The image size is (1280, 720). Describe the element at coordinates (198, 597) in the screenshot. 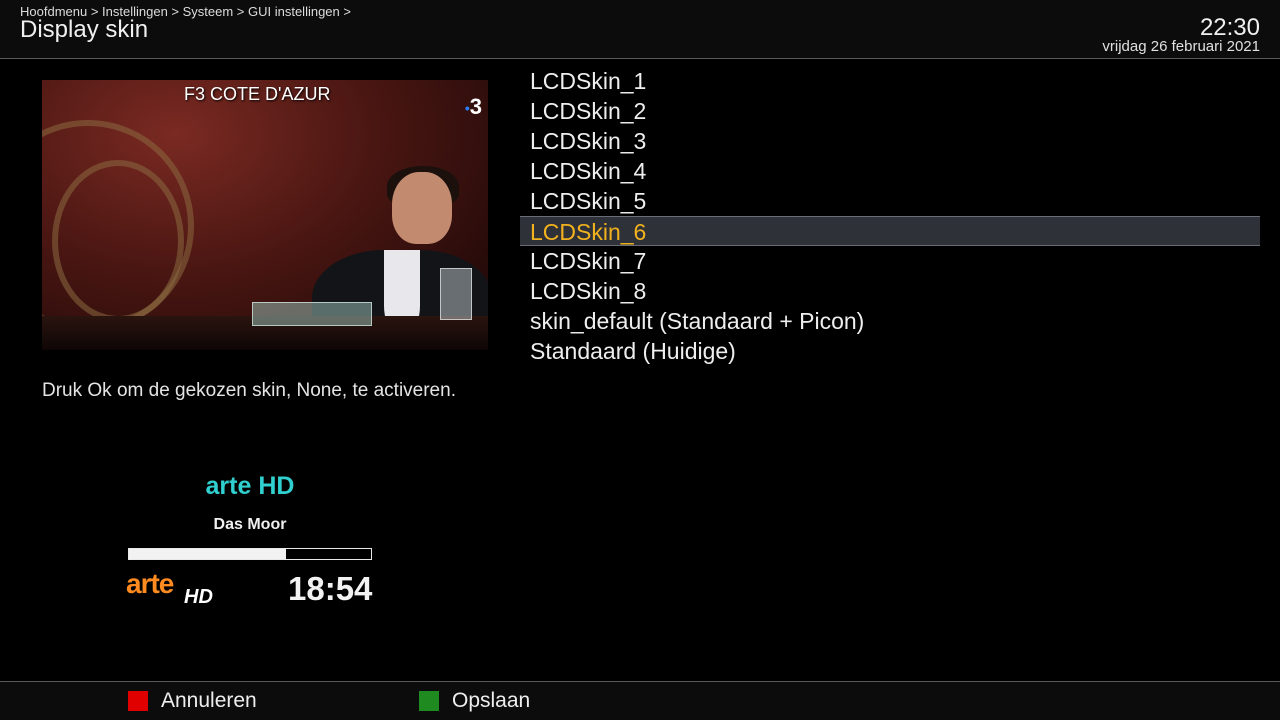

I see `arte-logo-hd: HD` at that location.